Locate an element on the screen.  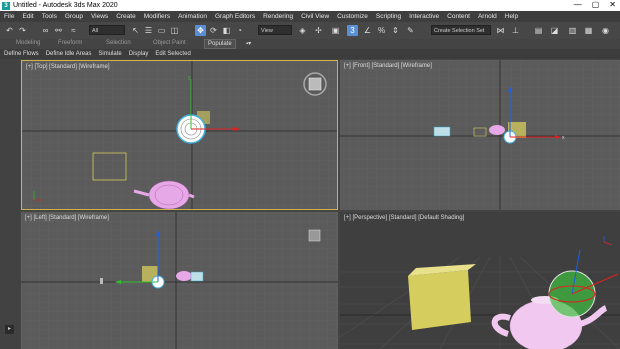
ribbon-tab-freeform: Freeform is located at coordinates (70, 43).